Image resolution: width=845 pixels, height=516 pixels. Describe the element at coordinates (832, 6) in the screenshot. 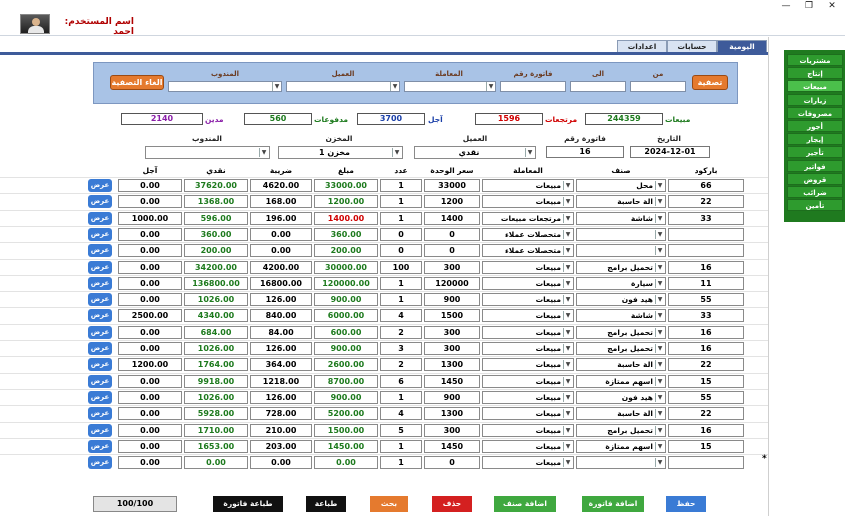

I see `close-button: ✕` at that location.